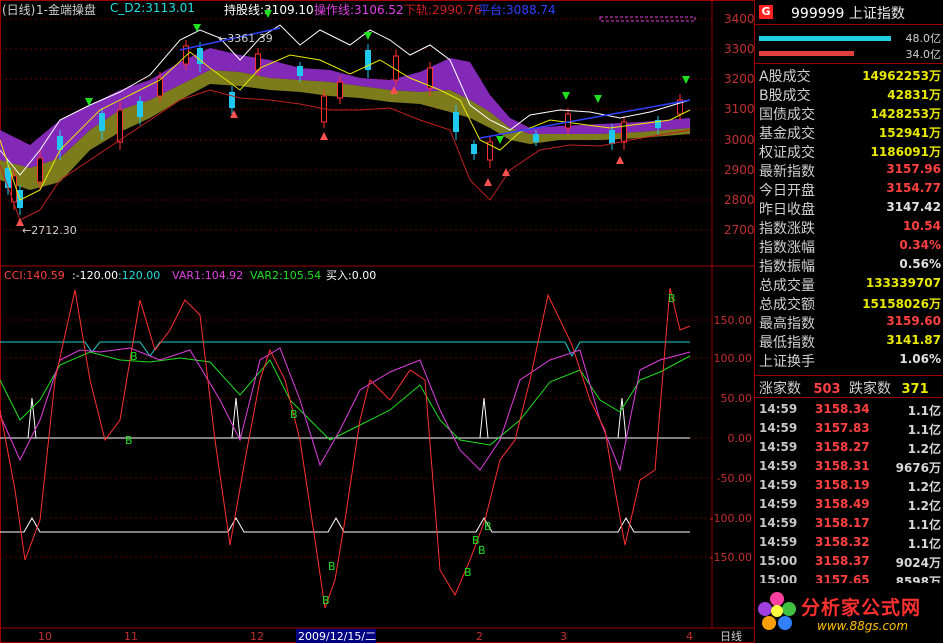 The height and width of the screenshot is (643, 943). What do you see at coordinates (787, 191) in the screenshot?
I see `stat-label: 今日开盘` at bounding box center [787, 191].